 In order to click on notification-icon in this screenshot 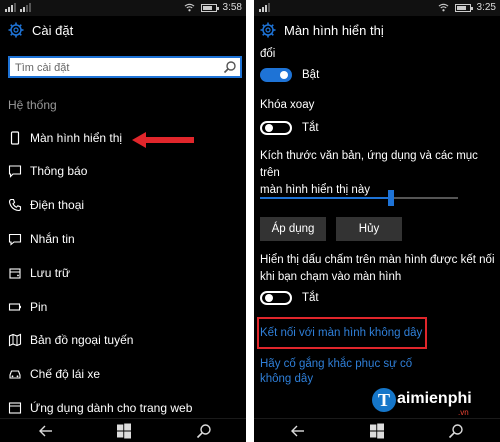, I will do `click(15, 171)`.